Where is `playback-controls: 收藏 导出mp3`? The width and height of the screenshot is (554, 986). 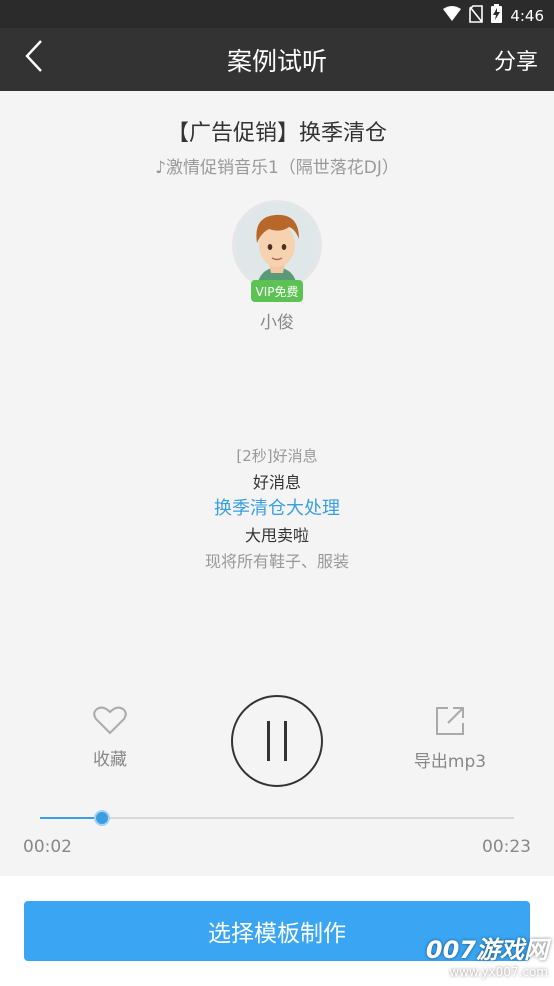
playback-controls: 收藏 导出mp3 is located at coordinates (277, 740).